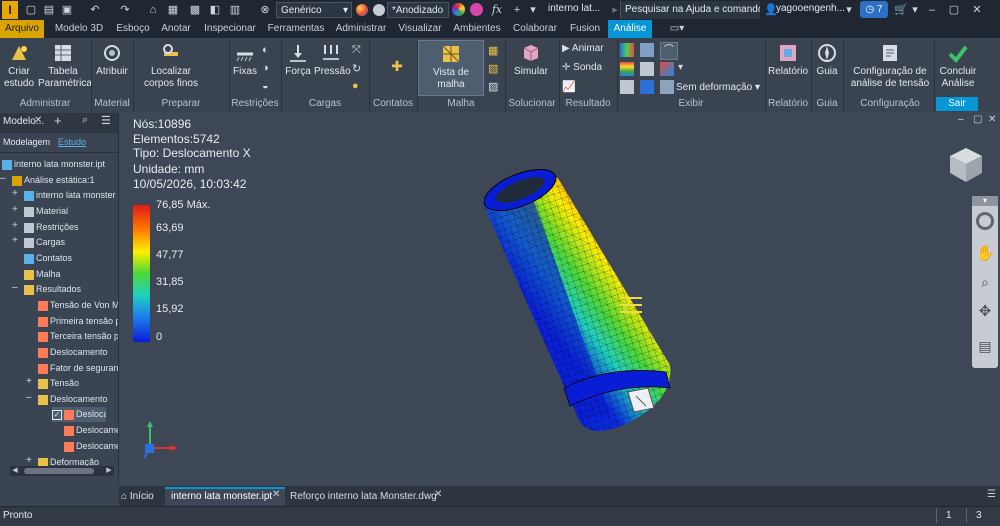 Image resolution: width=1000 pixels, height=526 pixels. Describe the element at coordinates (495, 51) in the screenshot. I see `mesh-settings-icon: ▦` at that location.